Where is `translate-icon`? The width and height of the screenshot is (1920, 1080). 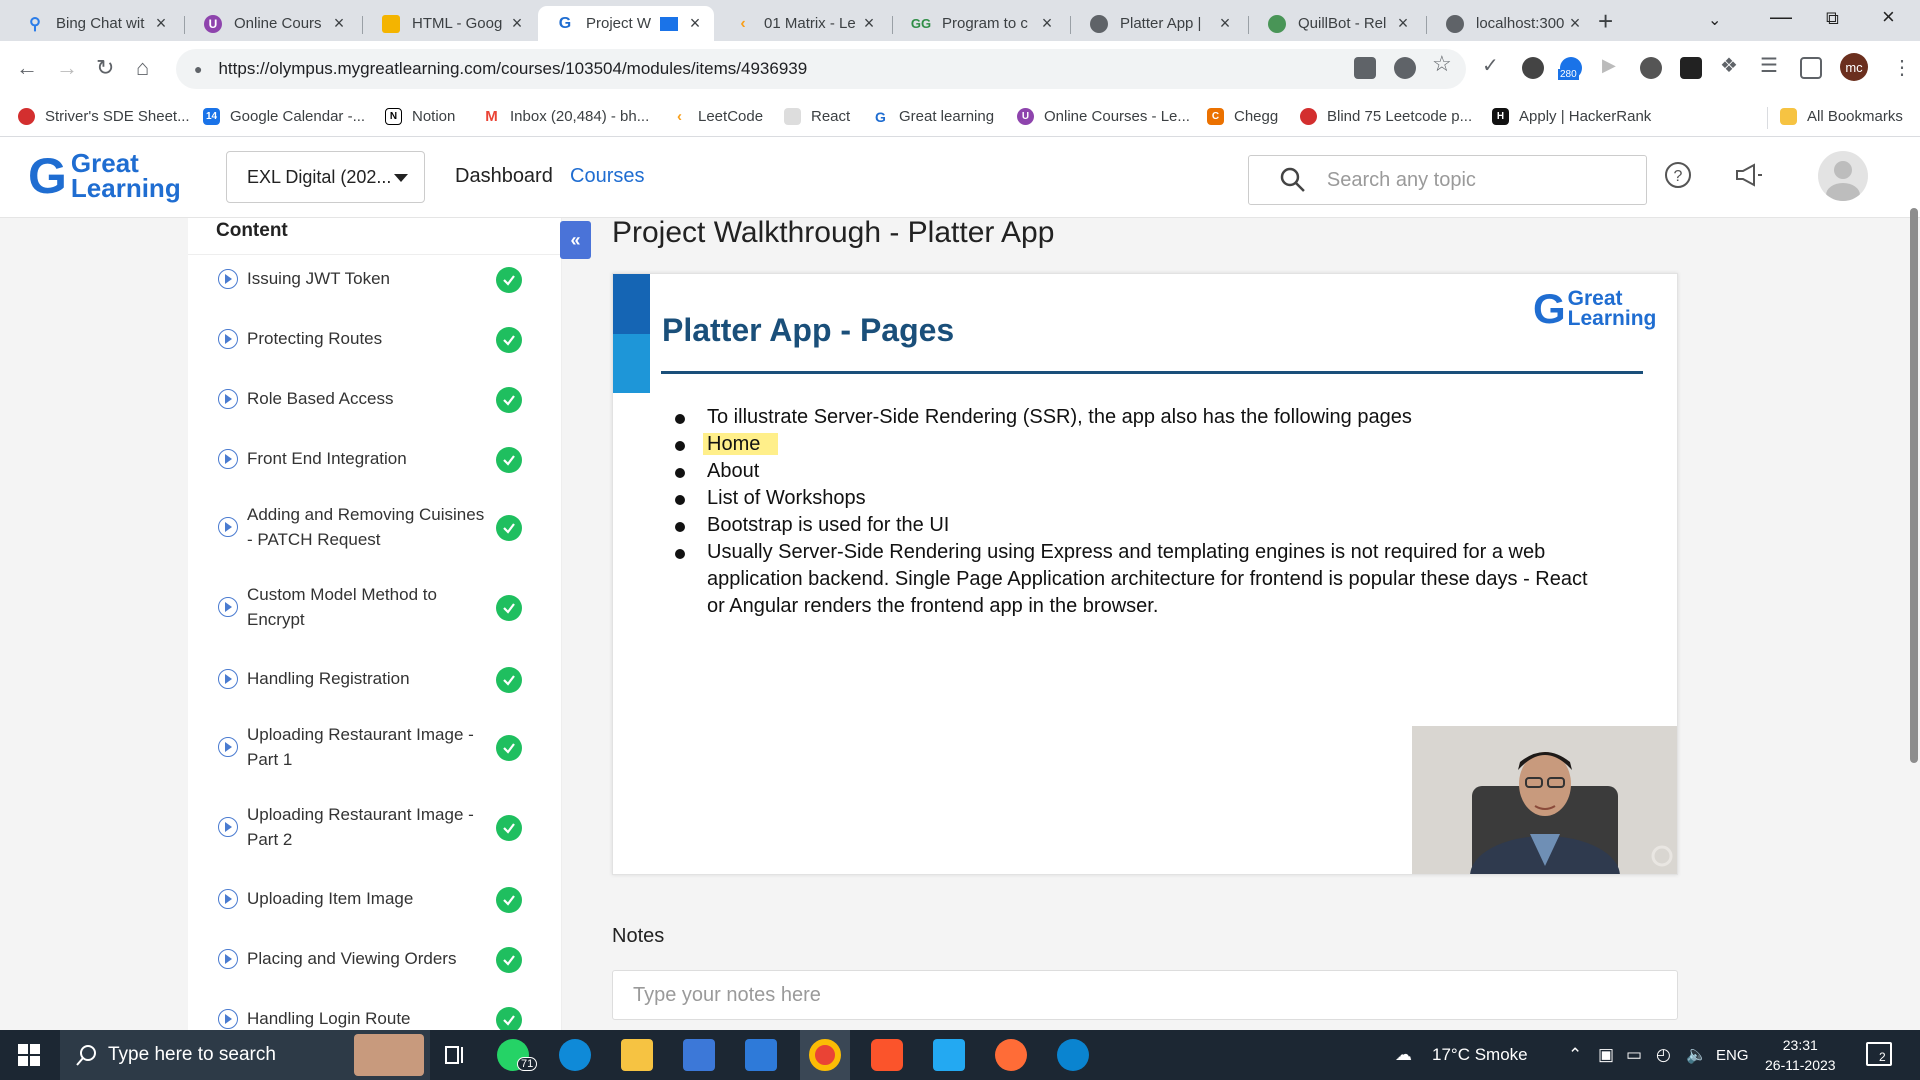
translate-icon is located at coordinates (1365, 68).